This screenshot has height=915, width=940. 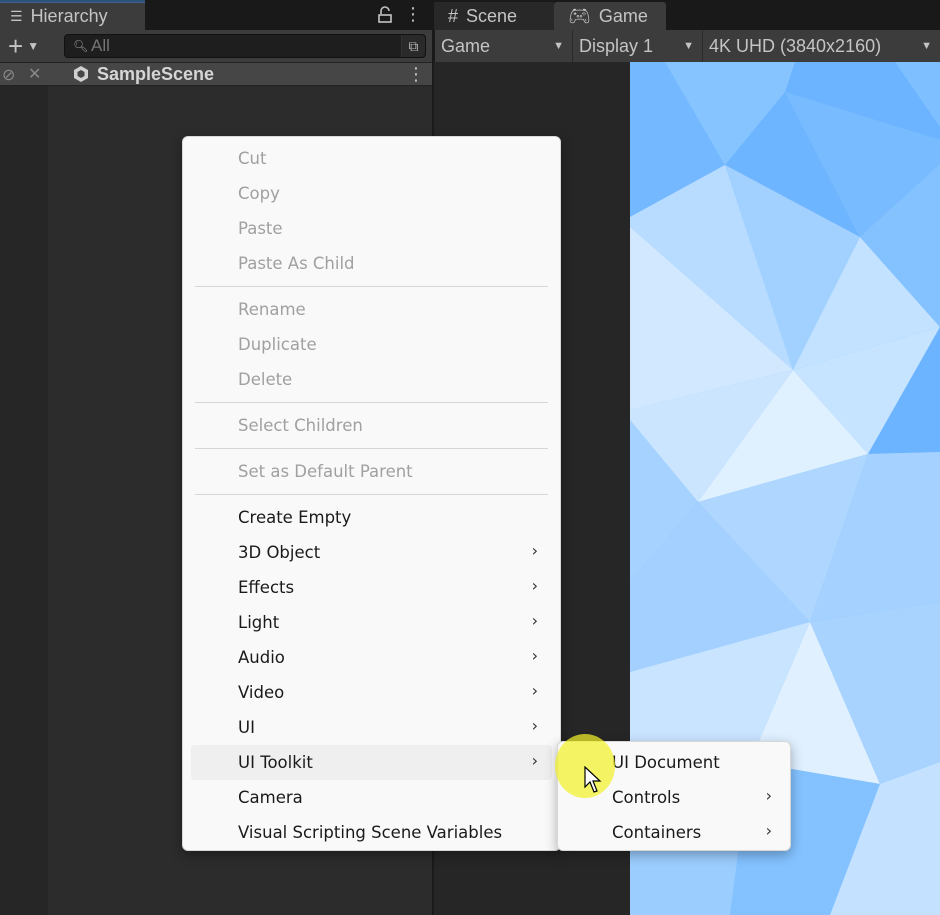 I want to click on menu-item-video: Video ›, so click(x=371, y=692).